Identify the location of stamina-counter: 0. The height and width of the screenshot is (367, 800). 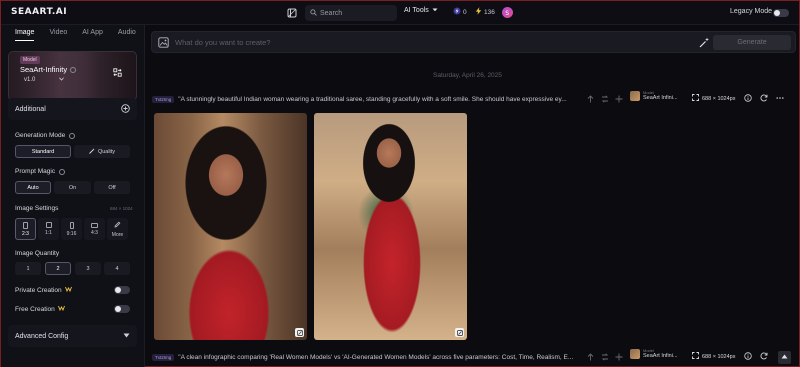
(460, 12).